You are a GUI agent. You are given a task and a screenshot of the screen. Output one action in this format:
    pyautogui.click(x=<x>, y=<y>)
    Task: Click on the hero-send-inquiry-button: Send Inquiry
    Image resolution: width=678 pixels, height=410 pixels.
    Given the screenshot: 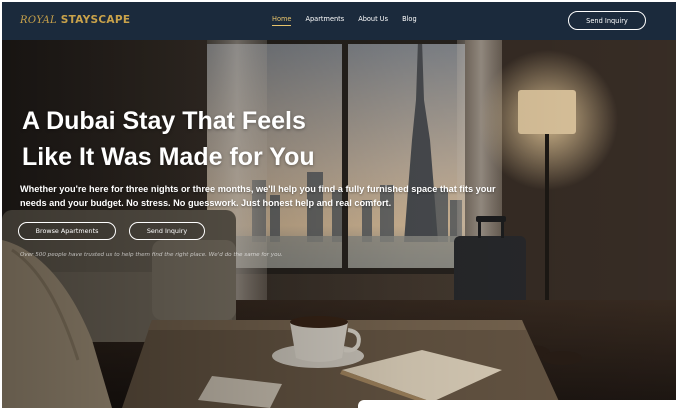 What is the action you would take?
    pyautogui.click(x=167, y=231)
    